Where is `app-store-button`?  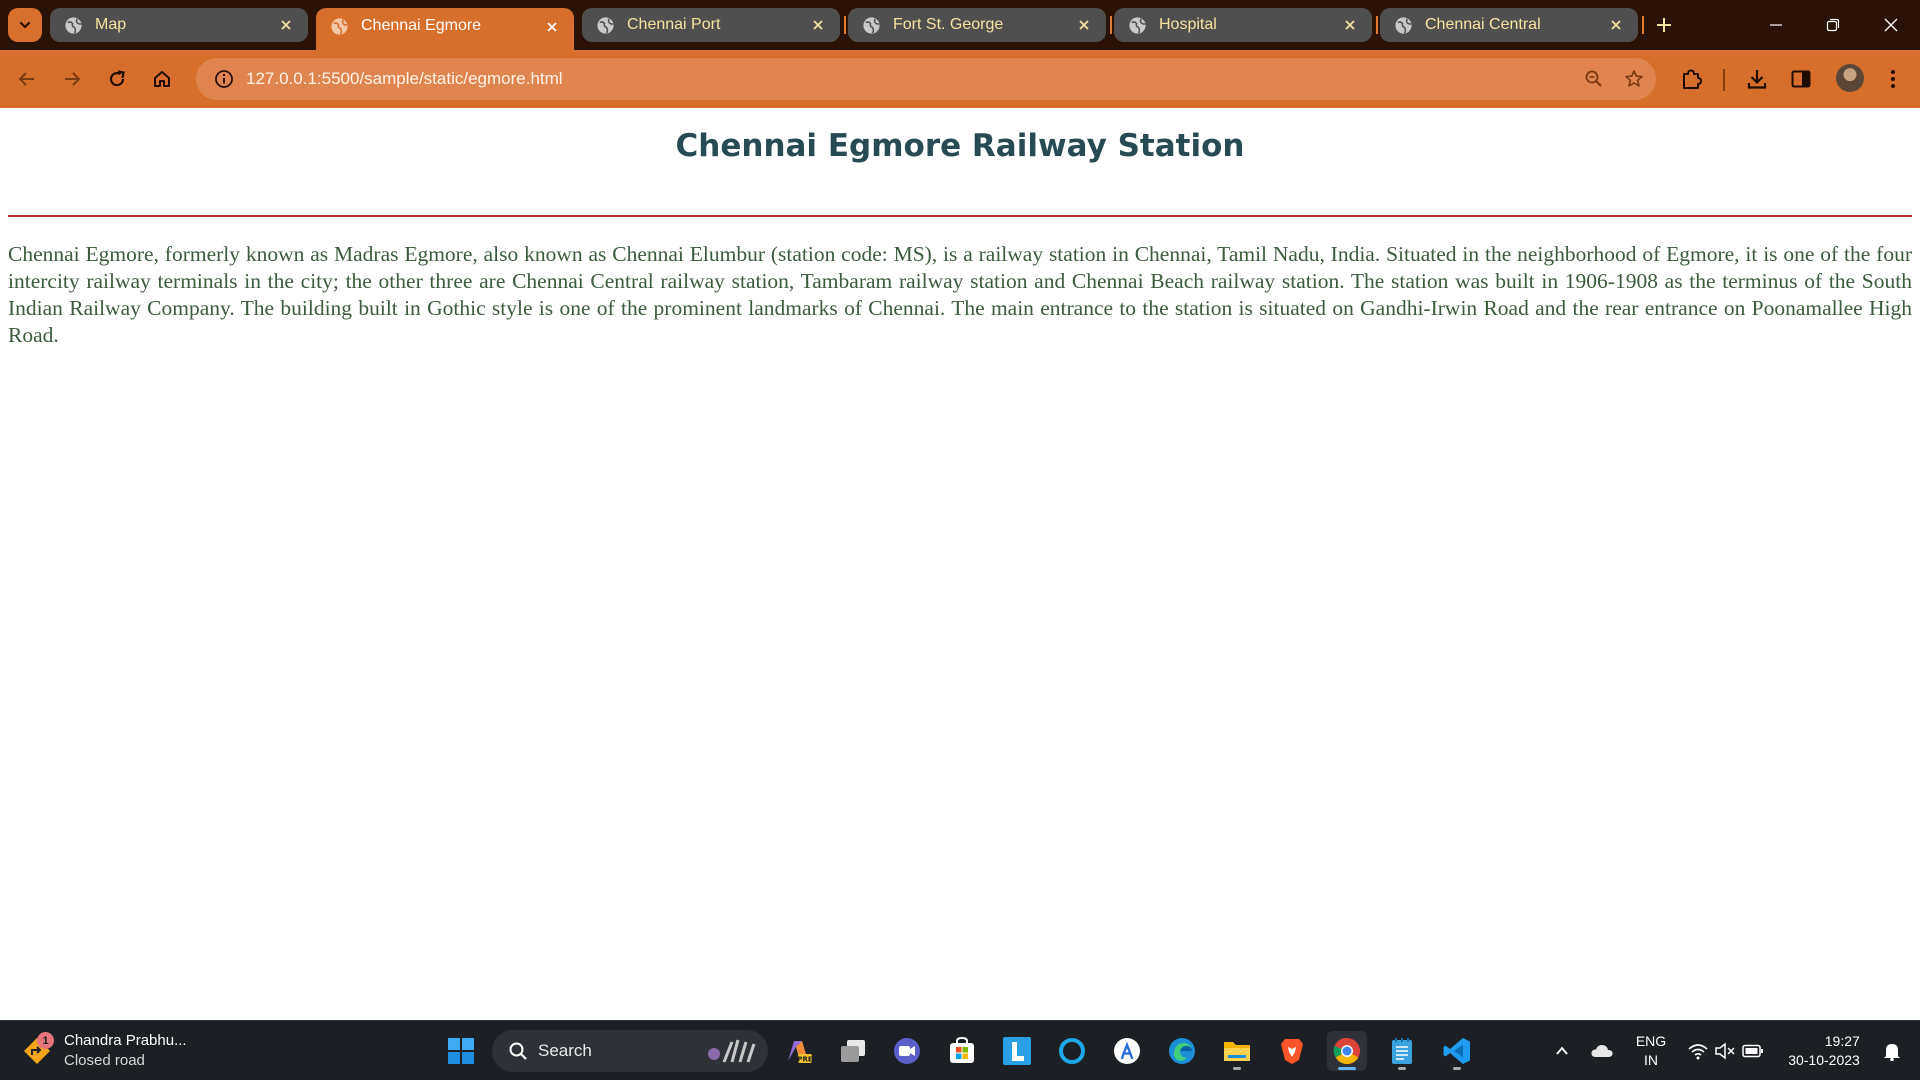
app-store-button is located at coordinates (1127, 1051).